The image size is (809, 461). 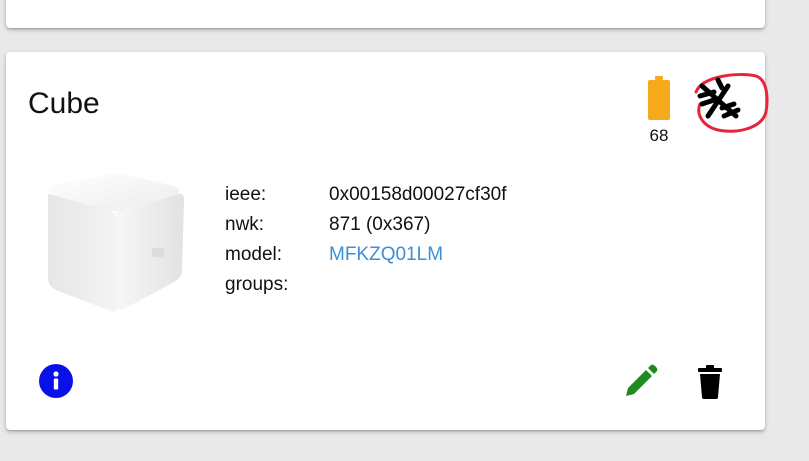 I want to click on battery-indicator: 68, so click(x=659, y=111).